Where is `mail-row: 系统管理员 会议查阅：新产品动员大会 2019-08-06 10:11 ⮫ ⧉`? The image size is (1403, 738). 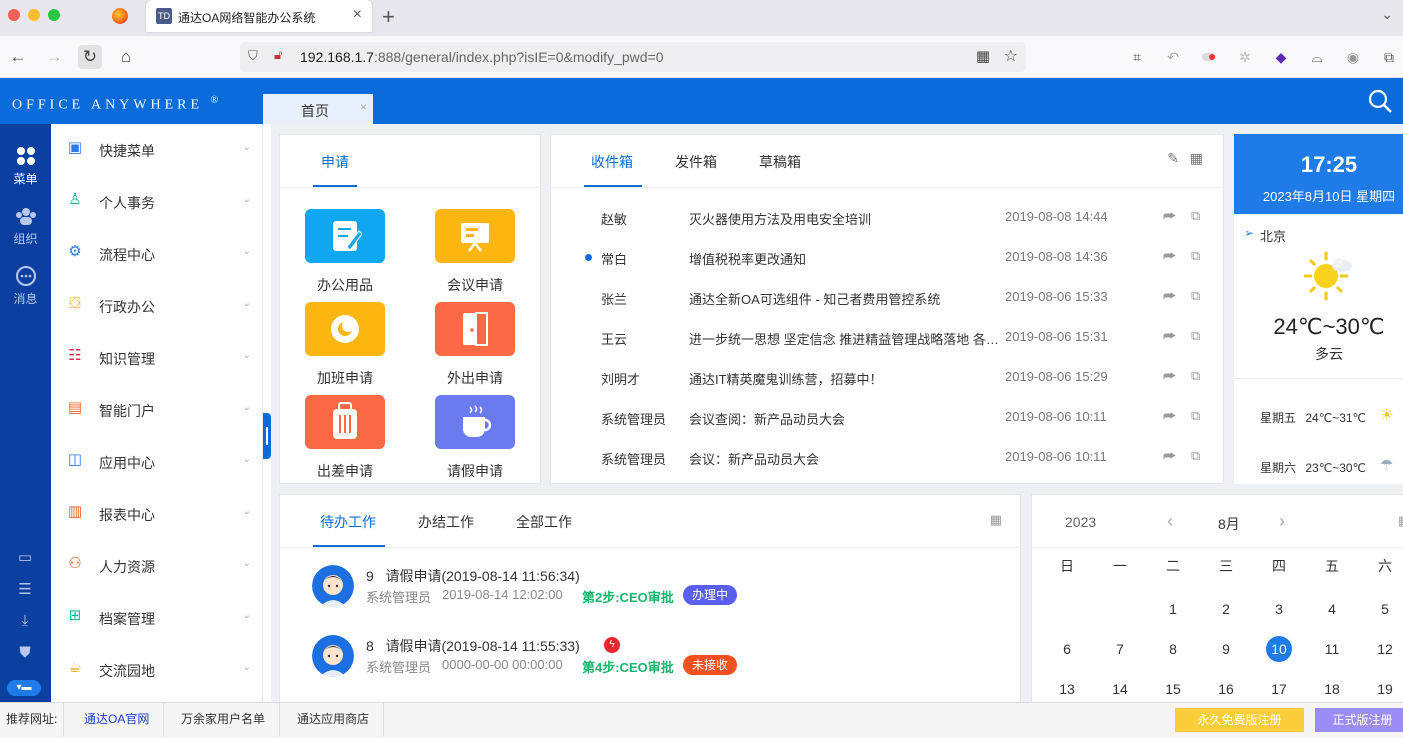 mail-row: 系统管理员 会议查阅：新产品动员大会 2019-08-06 10:11 ⮫ ⧉ is located at coordinates (887, 417).